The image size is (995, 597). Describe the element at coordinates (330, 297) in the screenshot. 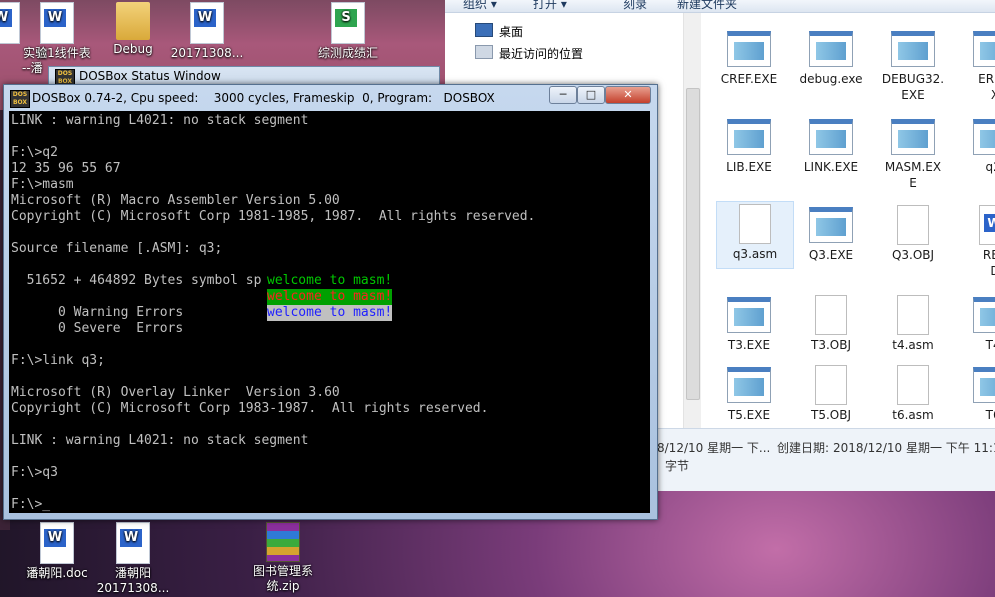

I see `welcome-text-red-on-green: welcome to masm!` at that location.